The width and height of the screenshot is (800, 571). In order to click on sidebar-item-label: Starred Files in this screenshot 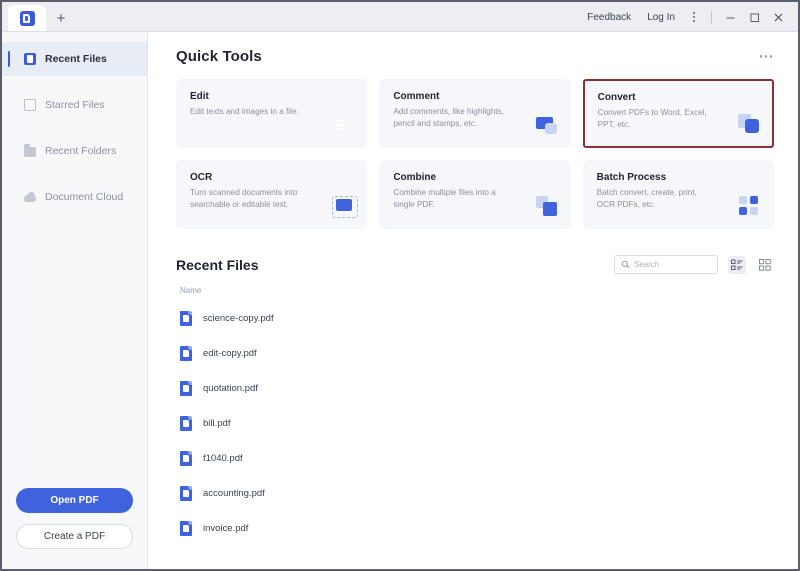, I will do `click(75, 105)`.